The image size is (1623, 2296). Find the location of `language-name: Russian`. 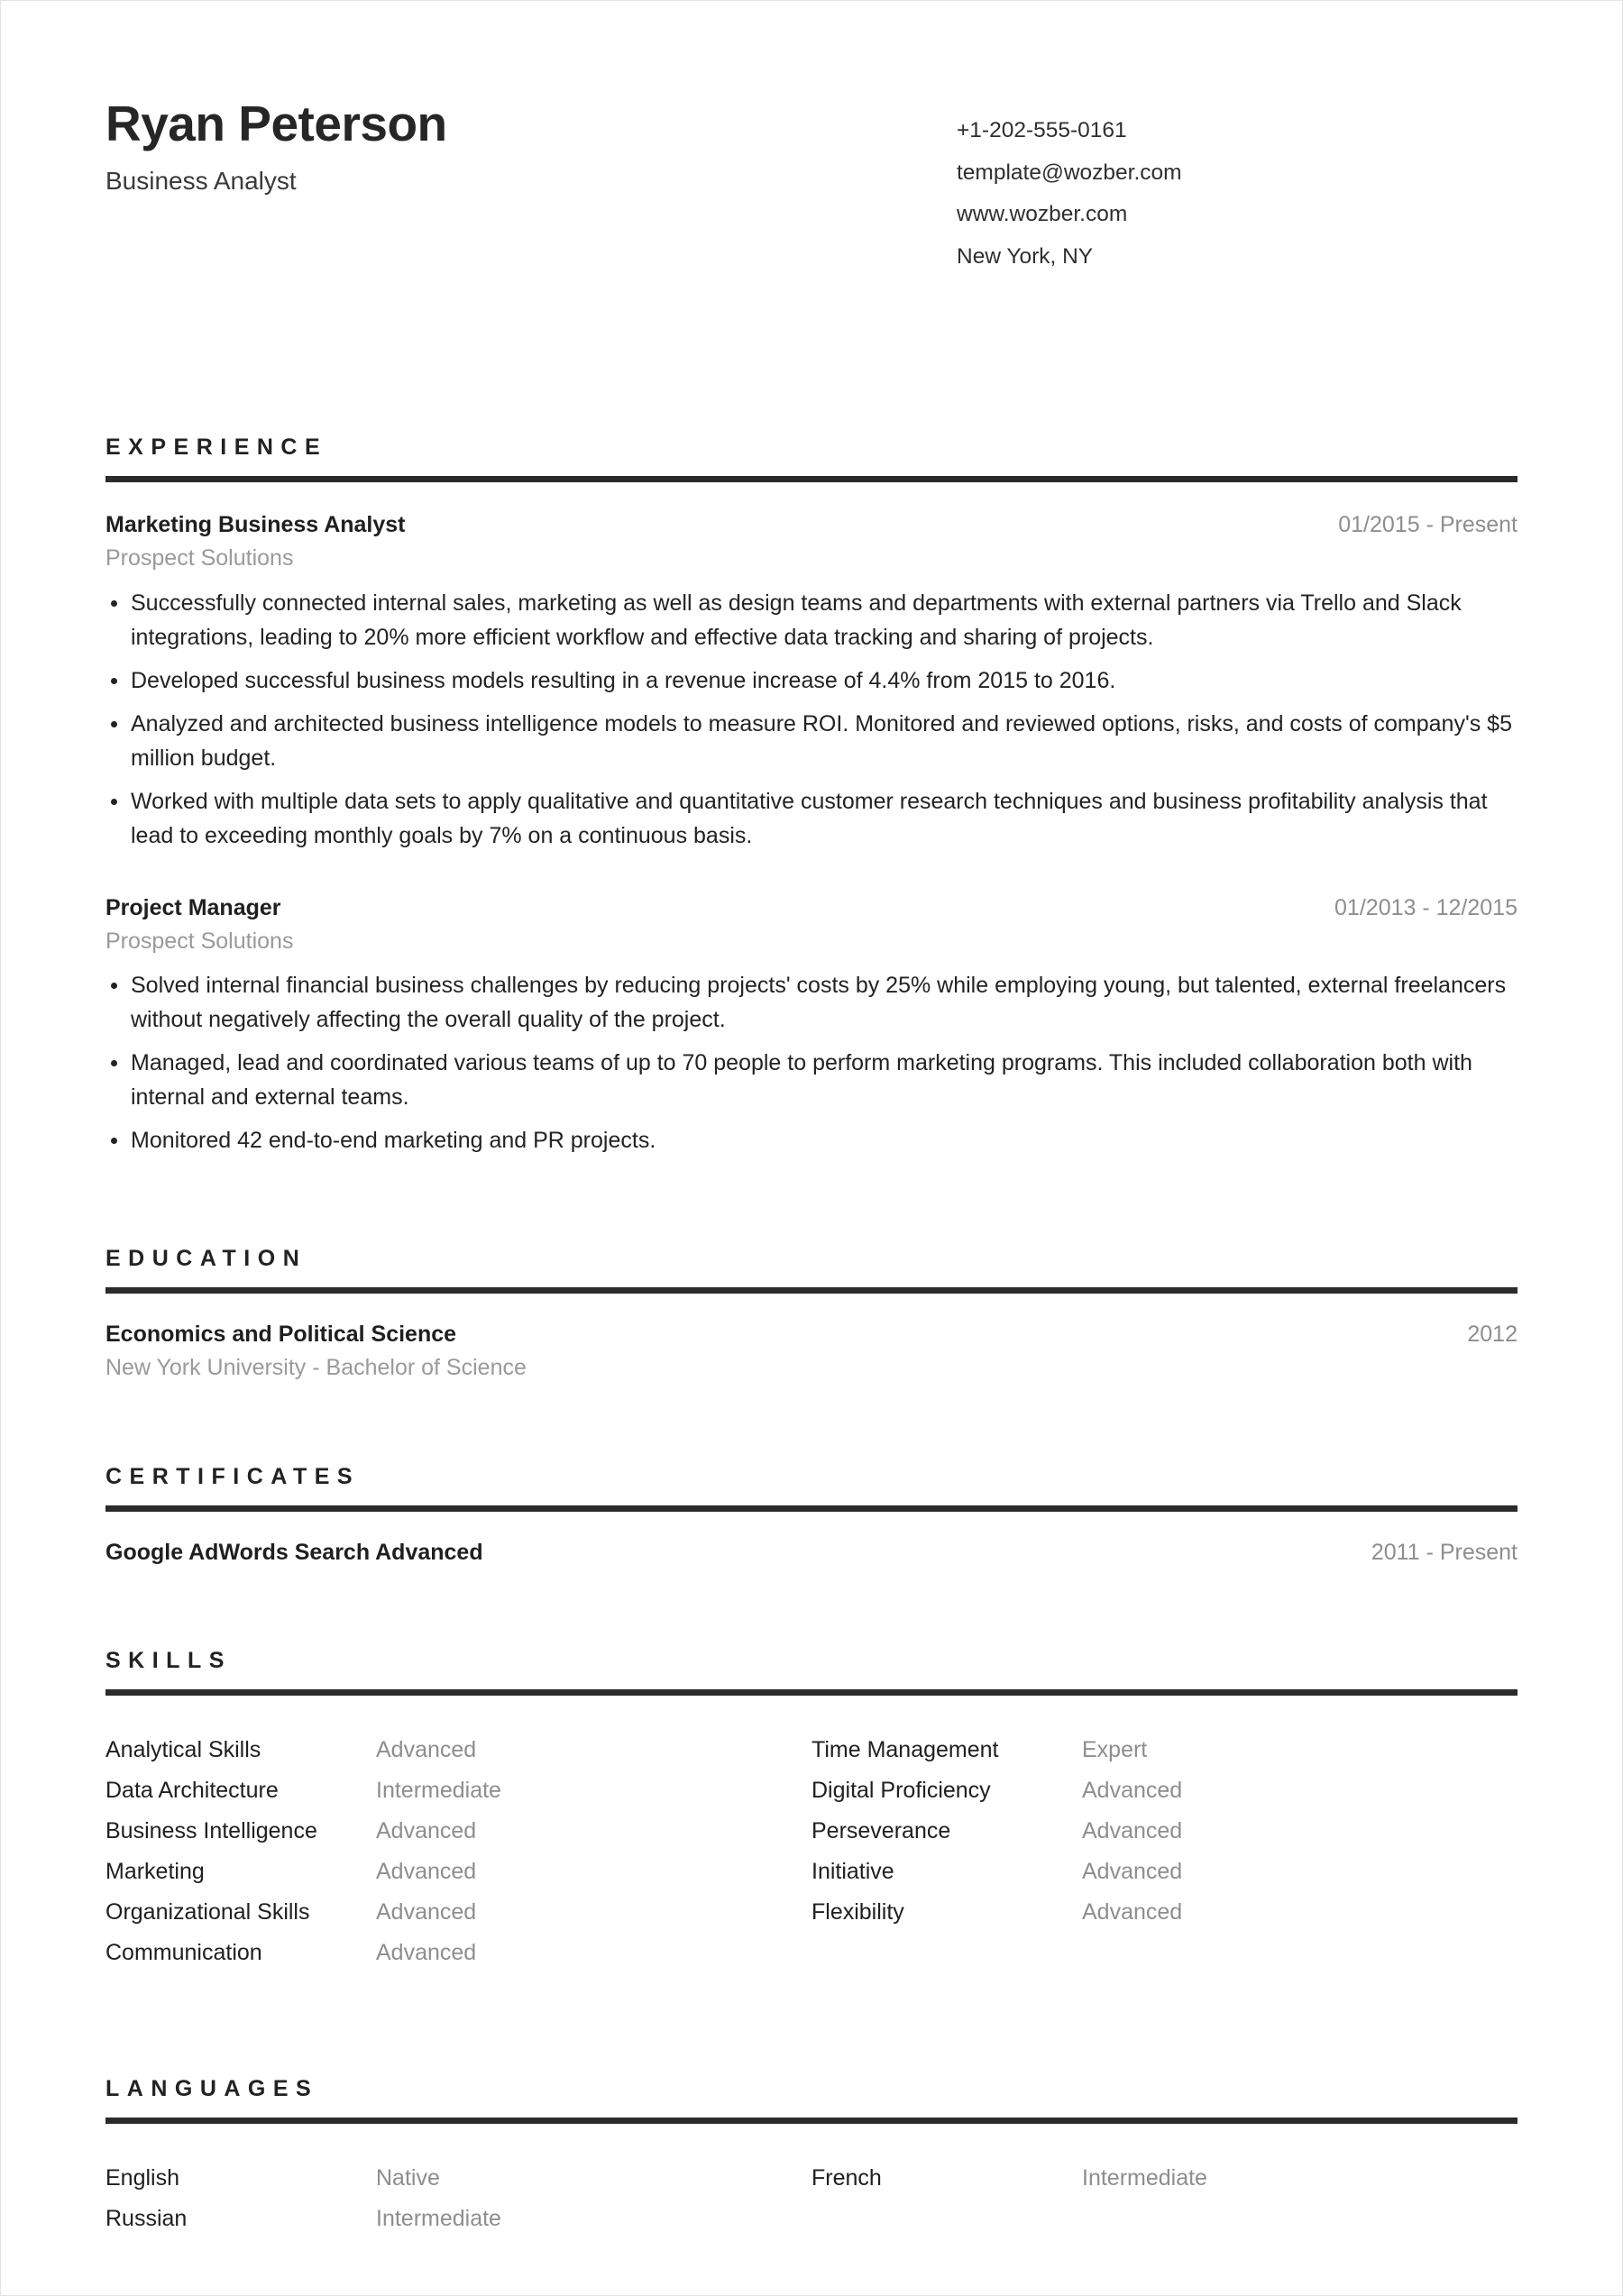

language-name: Russian is located at coordinates (146, 2218).